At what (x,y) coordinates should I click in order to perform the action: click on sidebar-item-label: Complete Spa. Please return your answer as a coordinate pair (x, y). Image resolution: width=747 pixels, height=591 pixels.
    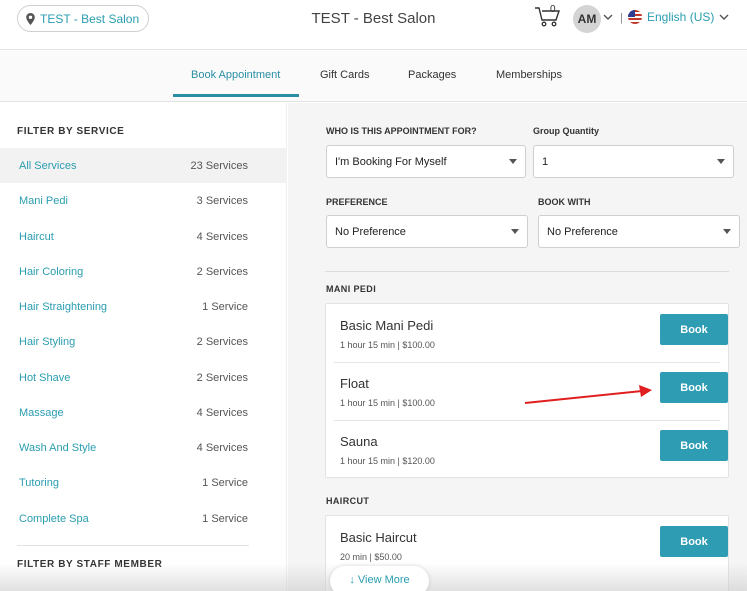
    Looking at the image, I should click on (54, 518).